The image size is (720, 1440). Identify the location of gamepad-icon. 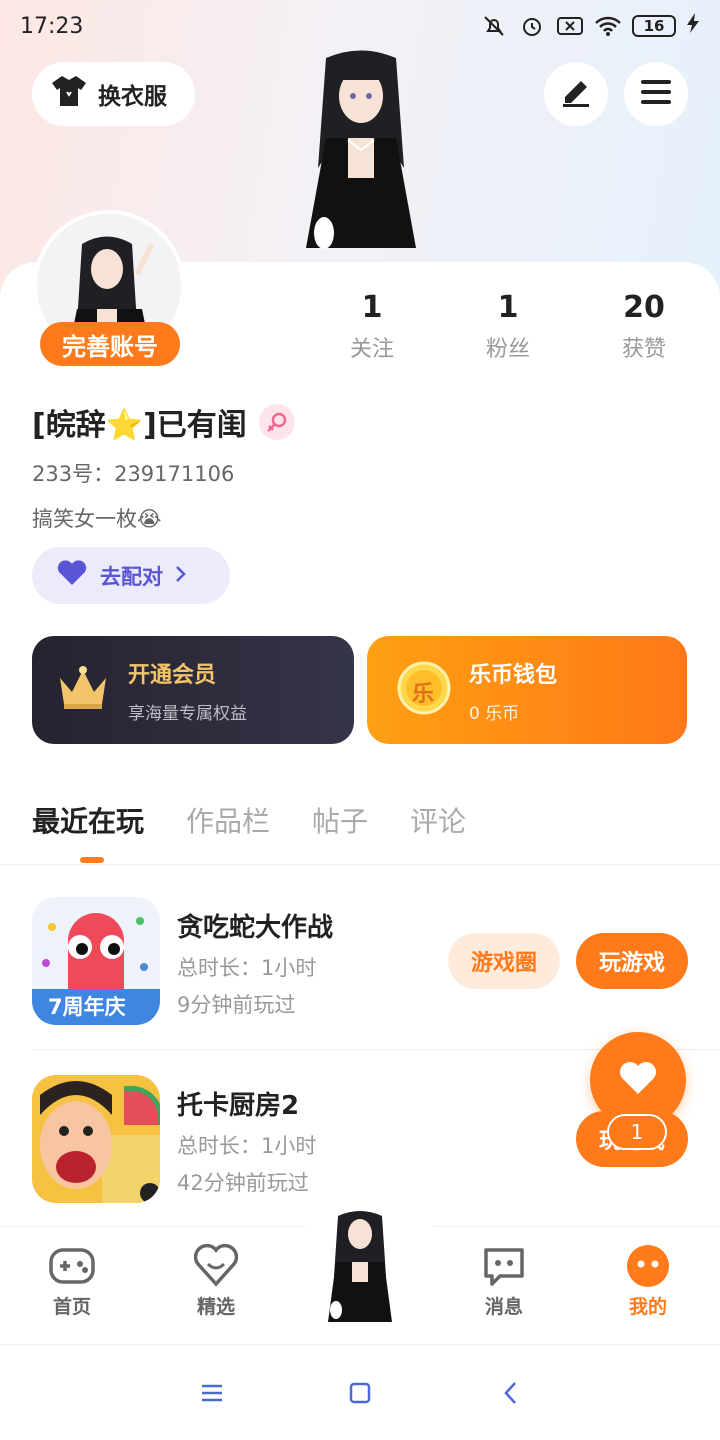
(72, 1266).